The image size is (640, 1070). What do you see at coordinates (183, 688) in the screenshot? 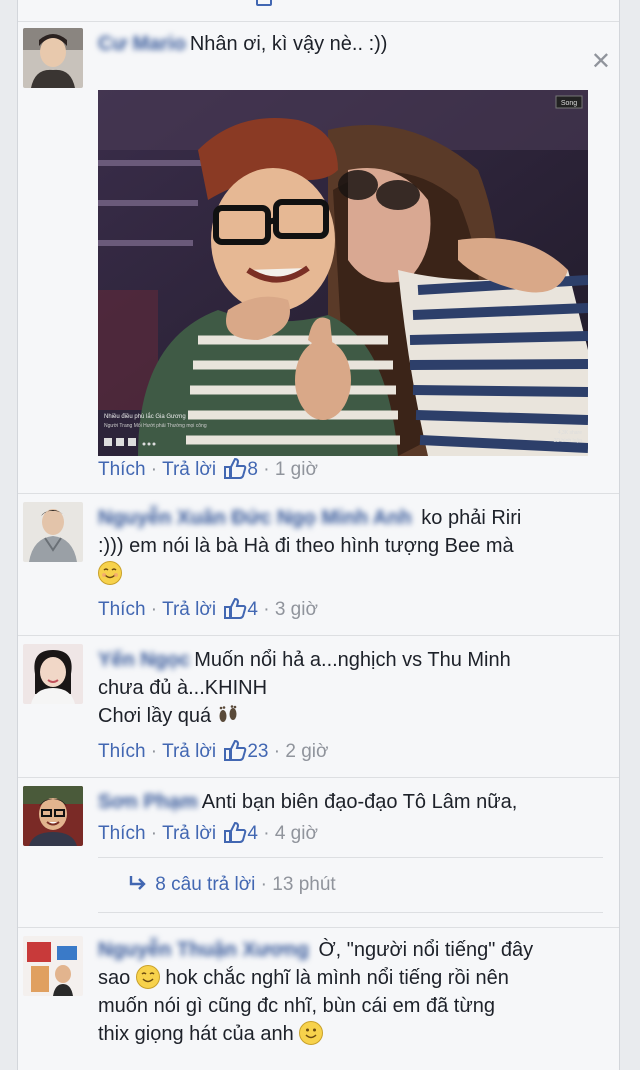
I see `comment-text: chưa đủ à...KHINH` at bounding box center [183, 688].